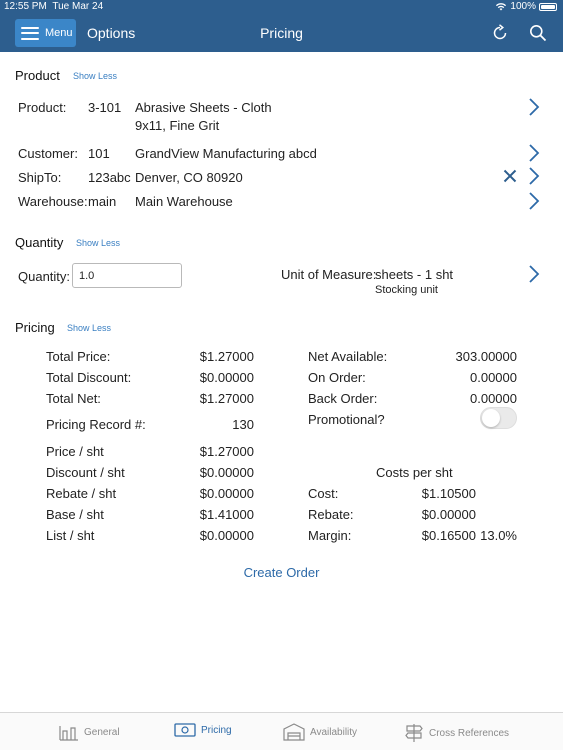 This screenshot has height=750, width=563. What do you see at coordinates (414, 472) in the screenshot?
I see `costs-title: Costs per sht` at bounding box center [414, 472].